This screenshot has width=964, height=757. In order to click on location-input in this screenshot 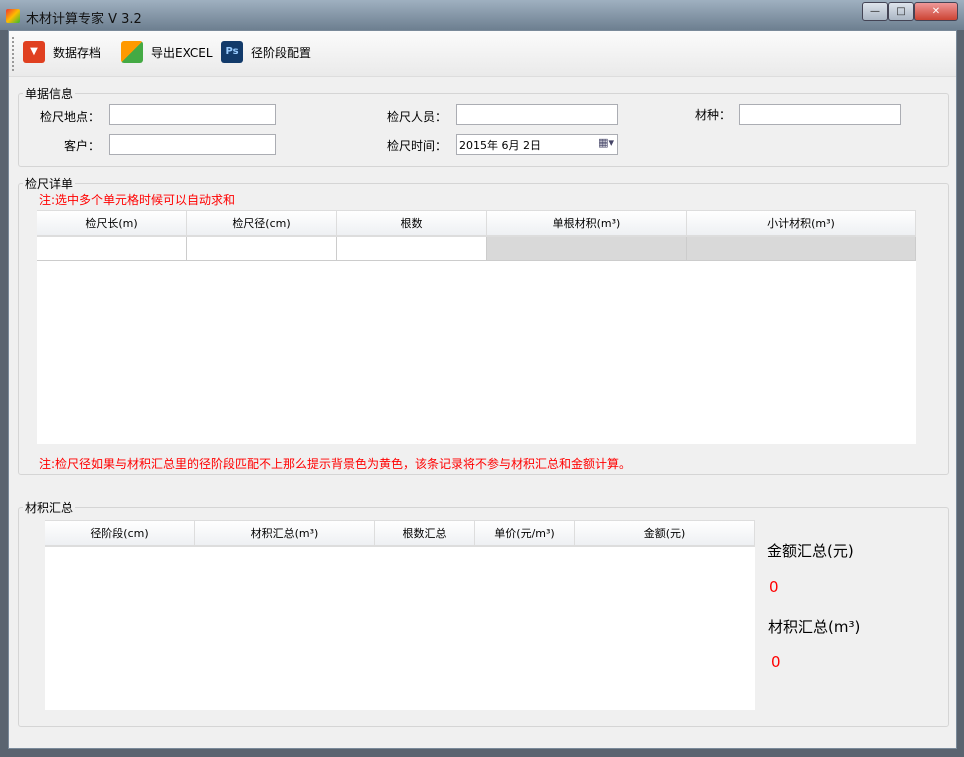, I will do `click(192, 114)`.